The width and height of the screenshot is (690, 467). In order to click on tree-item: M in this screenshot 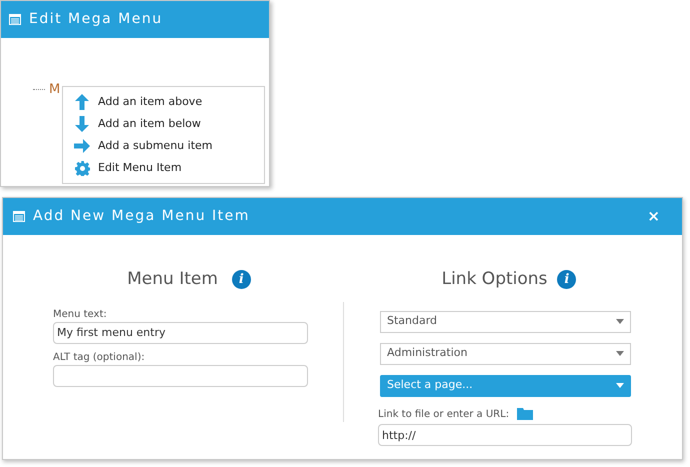, I will do `click(54, 90)`.